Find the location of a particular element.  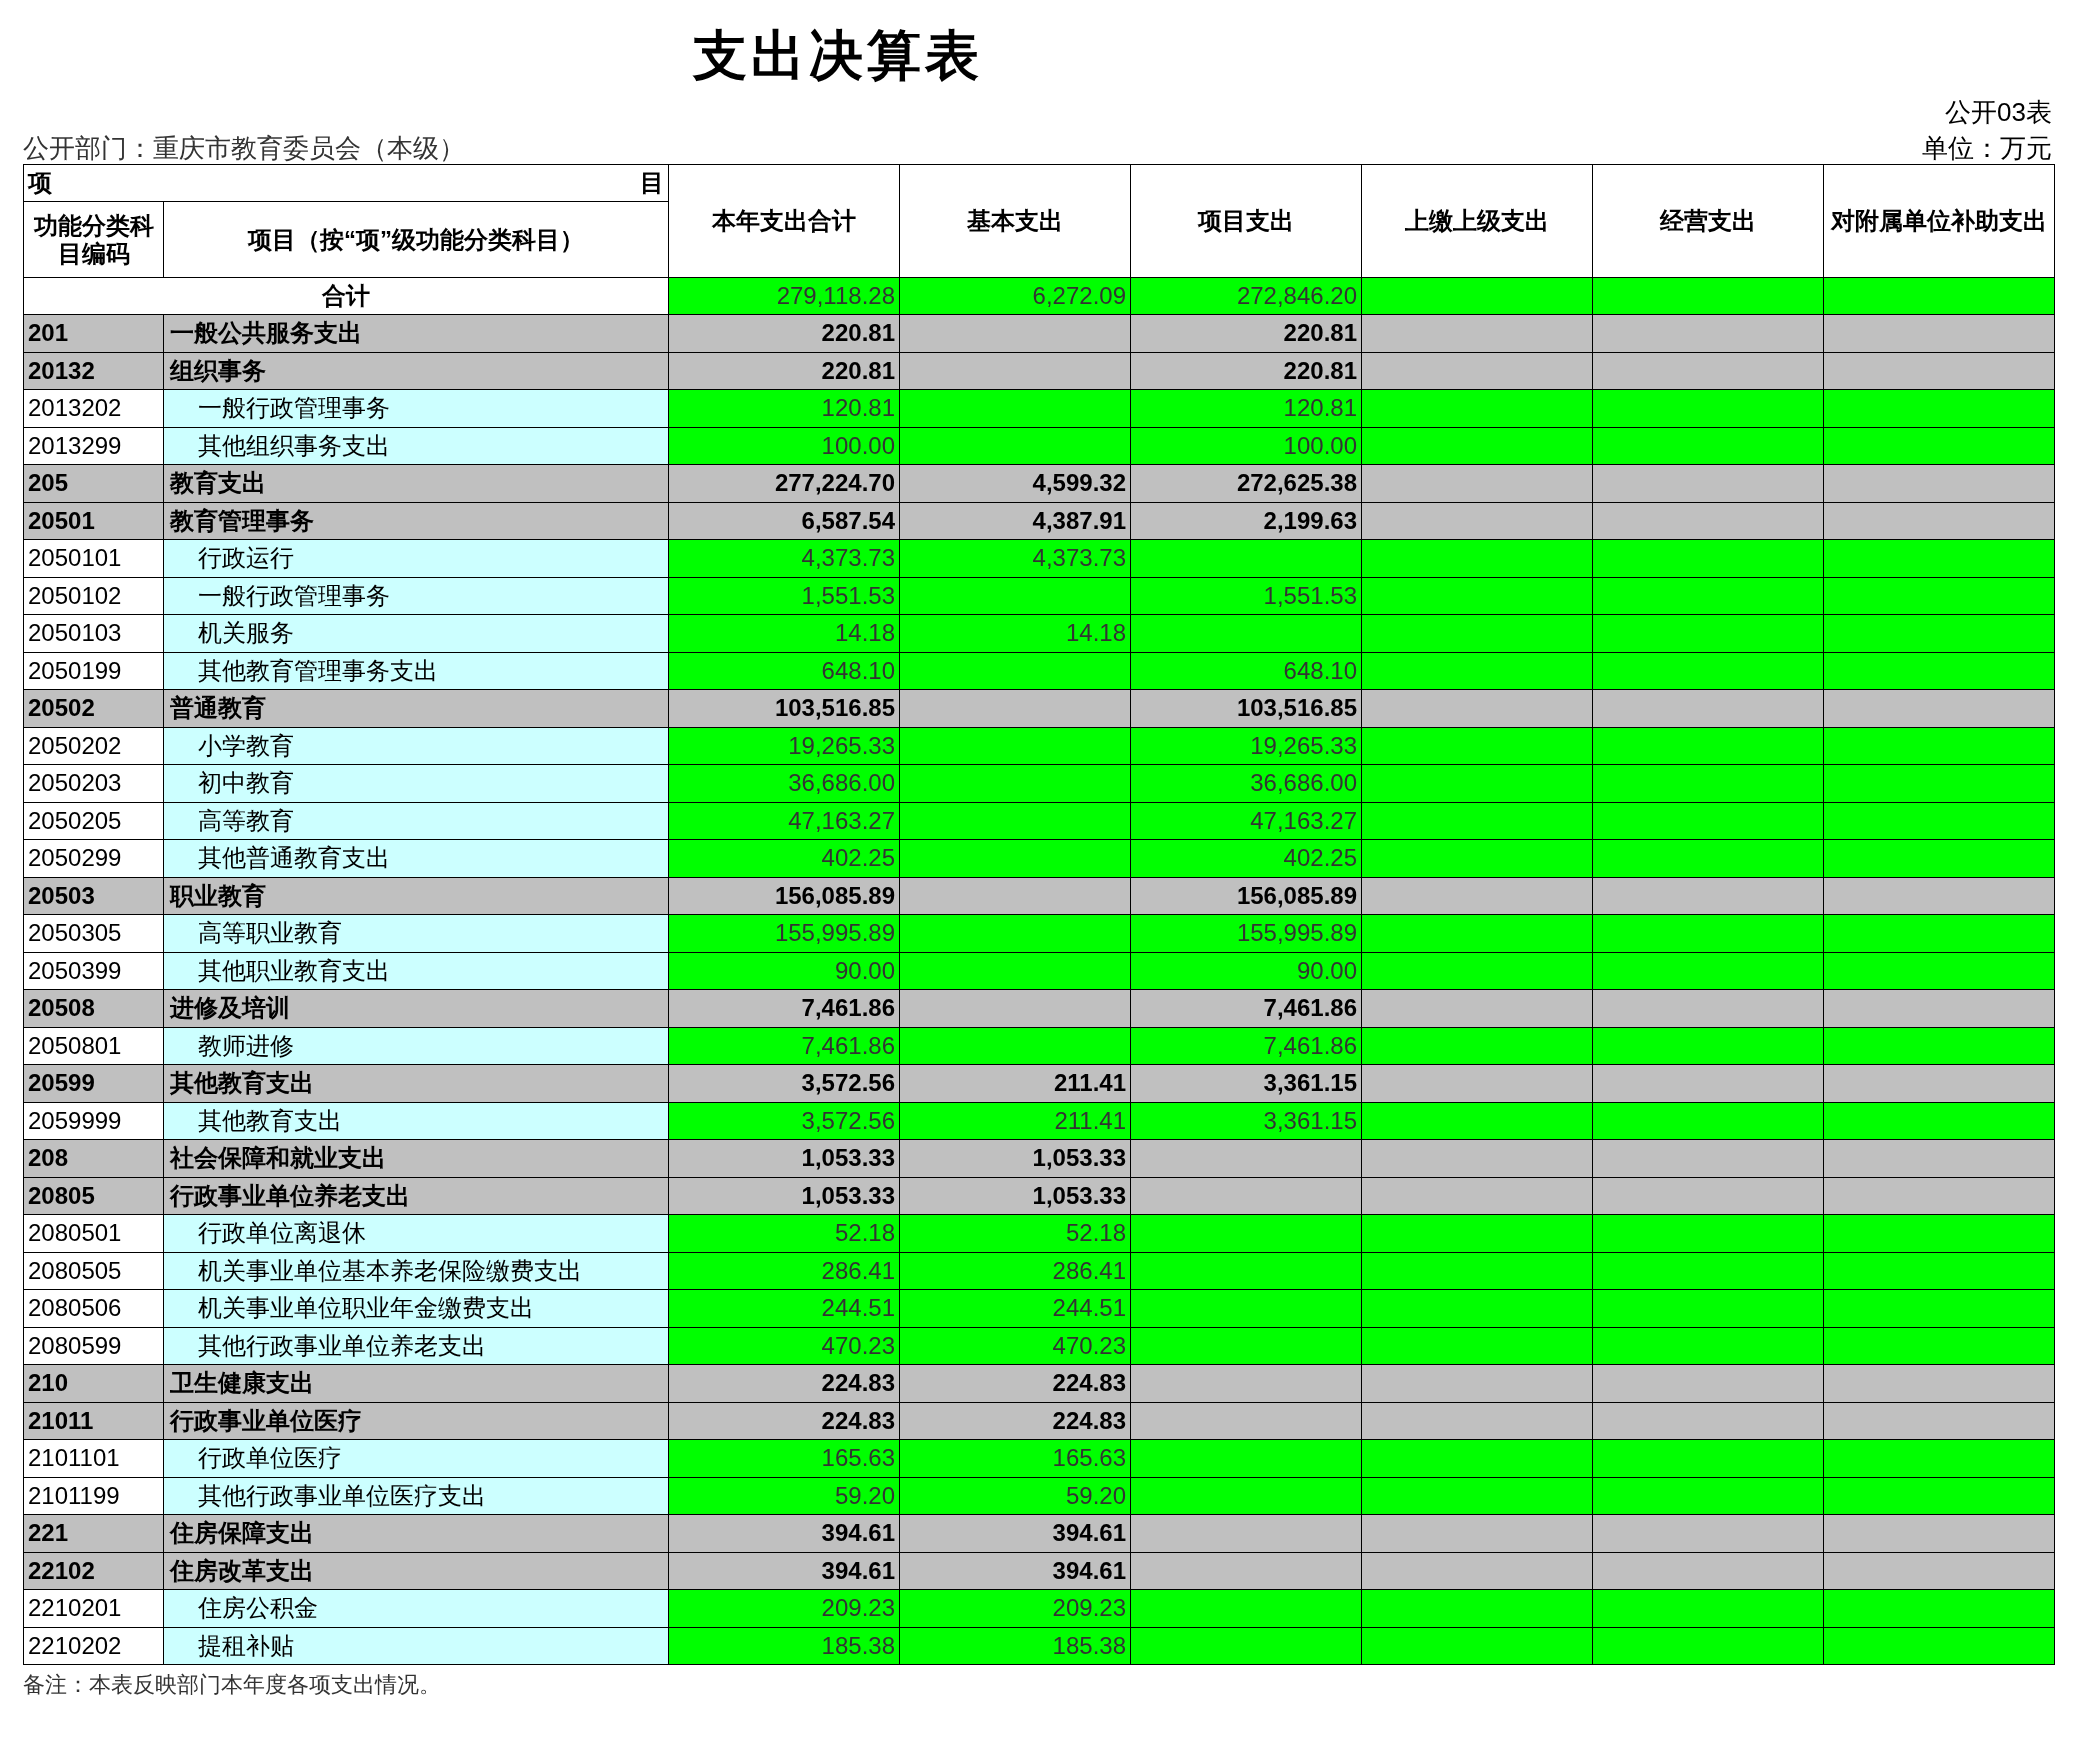

department-label: 公开部门：重庆市教育委员会（本级） is located at coordinates (244, 148).